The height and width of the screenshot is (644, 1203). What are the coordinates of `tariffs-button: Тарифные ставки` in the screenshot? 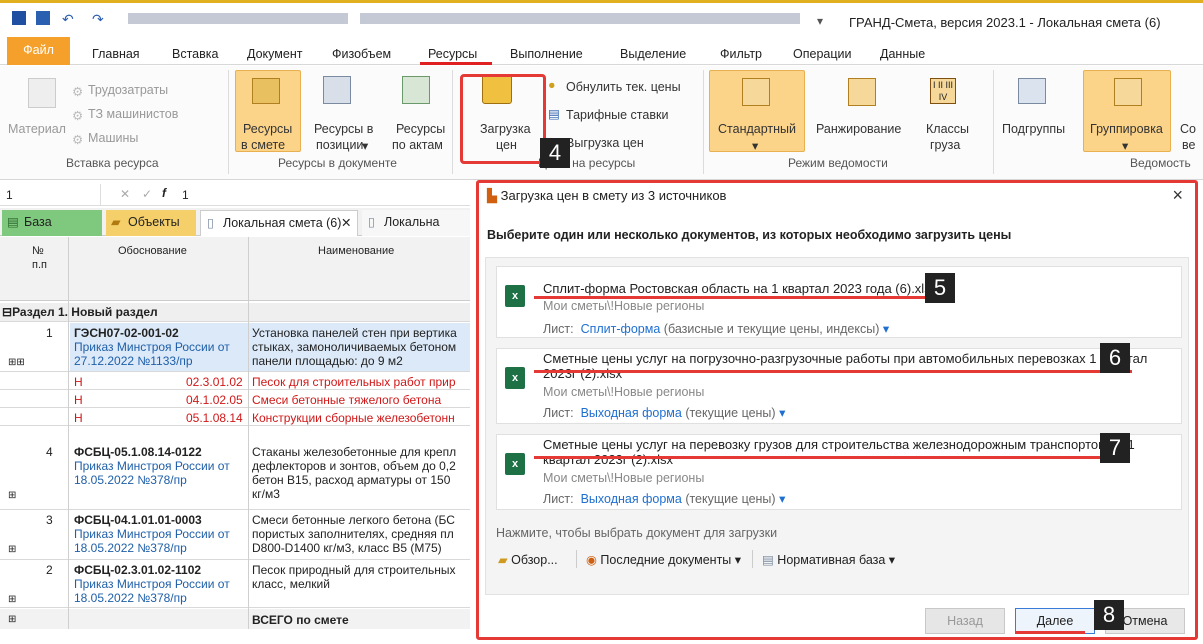 It's located at (617, 115).